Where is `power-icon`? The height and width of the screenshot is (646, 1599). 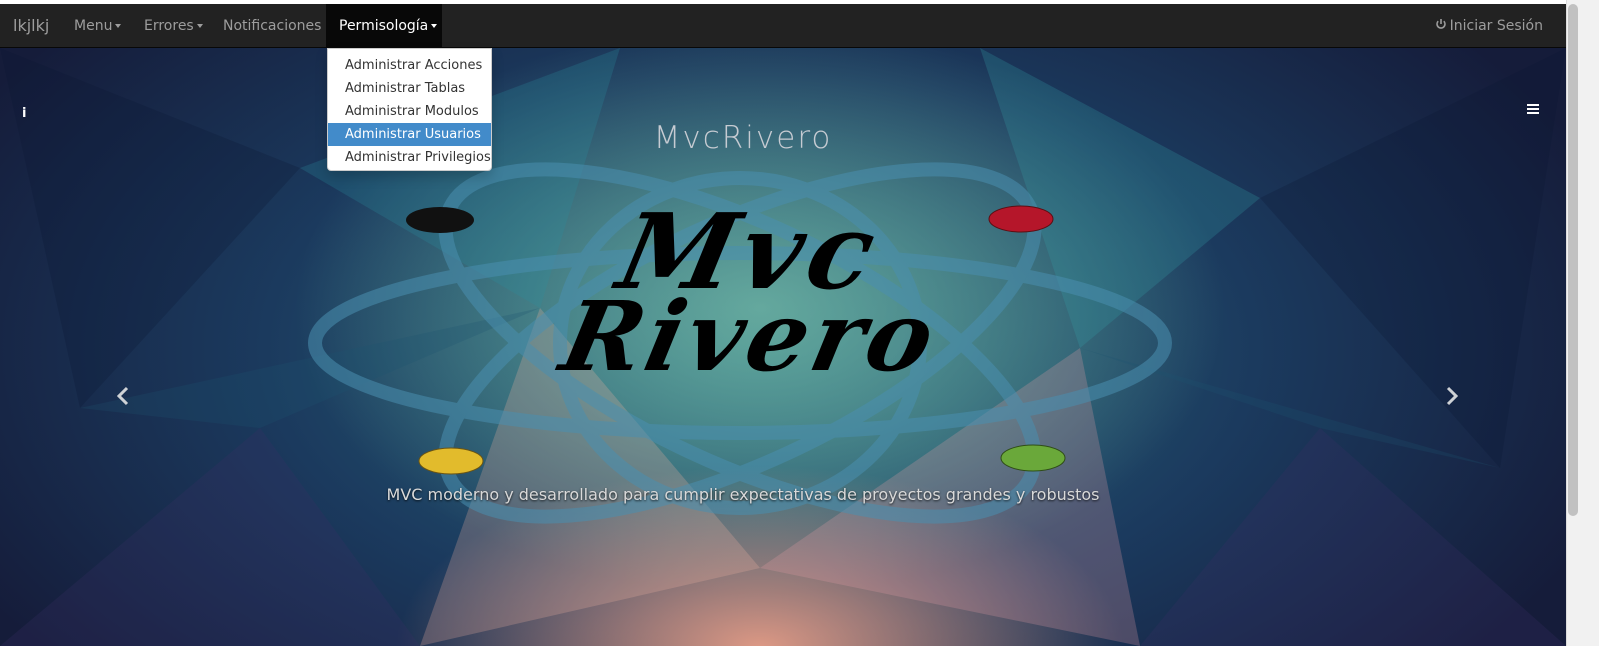
power-icon is located at coordinates (1441, 26).